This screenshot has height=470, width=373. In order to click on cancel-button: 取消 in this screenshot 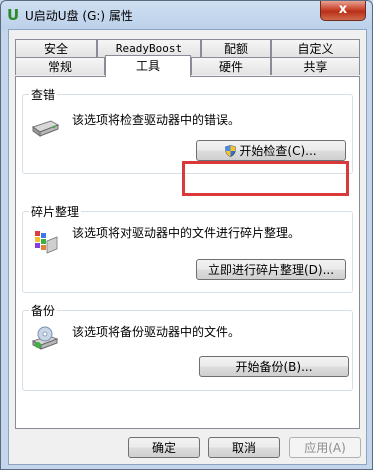, I will do `click(244, 447)`.